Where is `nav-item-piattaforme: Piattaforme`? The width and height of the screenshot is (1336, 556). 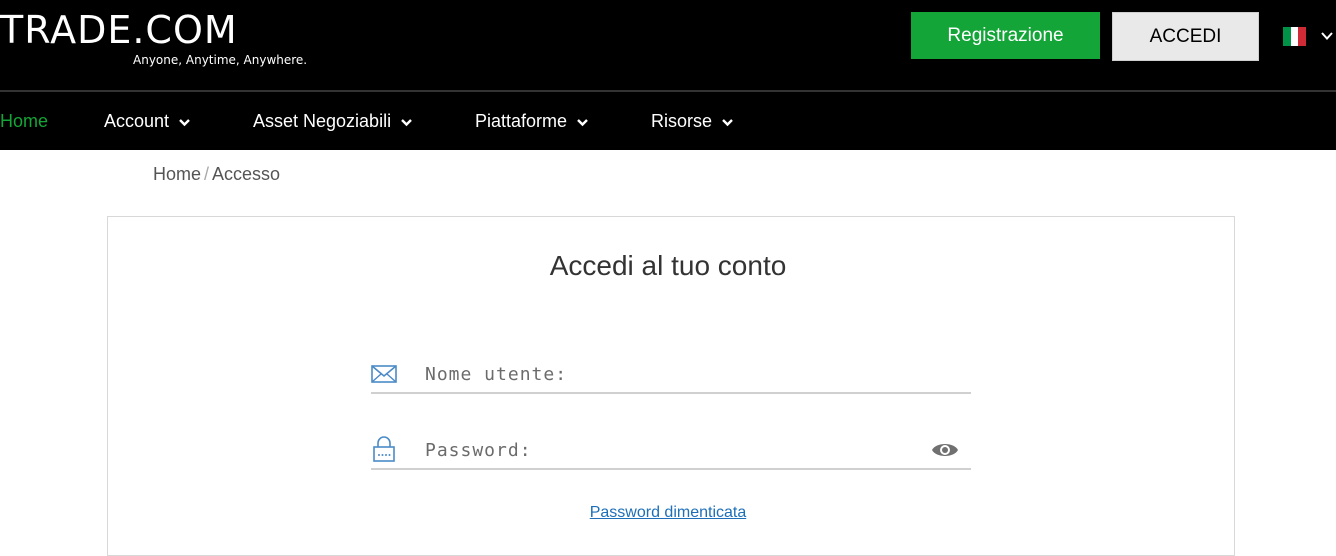 nav-item-piattaforme: Piattaforme is located at coordinates (532, 121).